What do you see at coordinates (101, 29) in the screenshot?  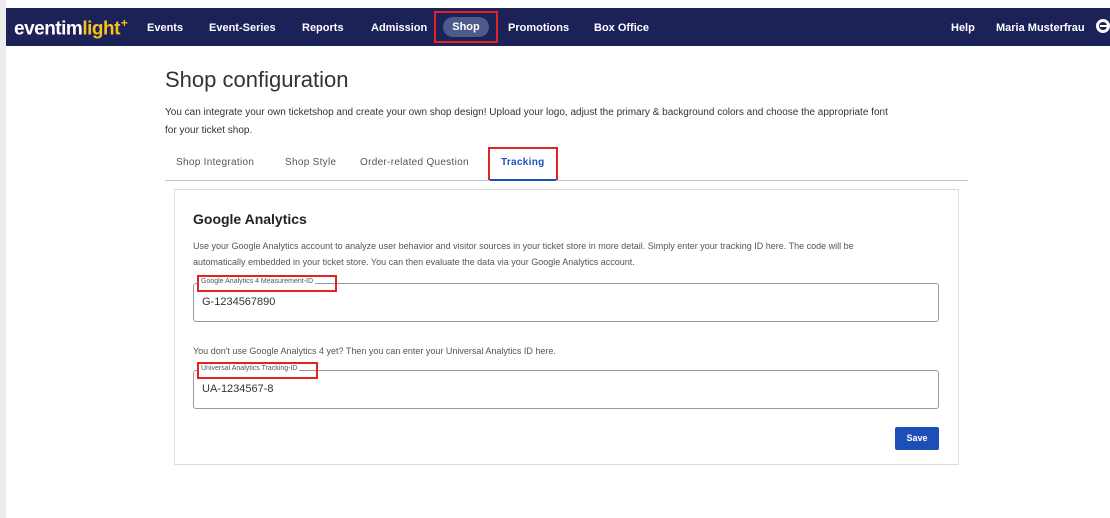 I see `logo-text-accent: light` at bounding box center [101, 29].